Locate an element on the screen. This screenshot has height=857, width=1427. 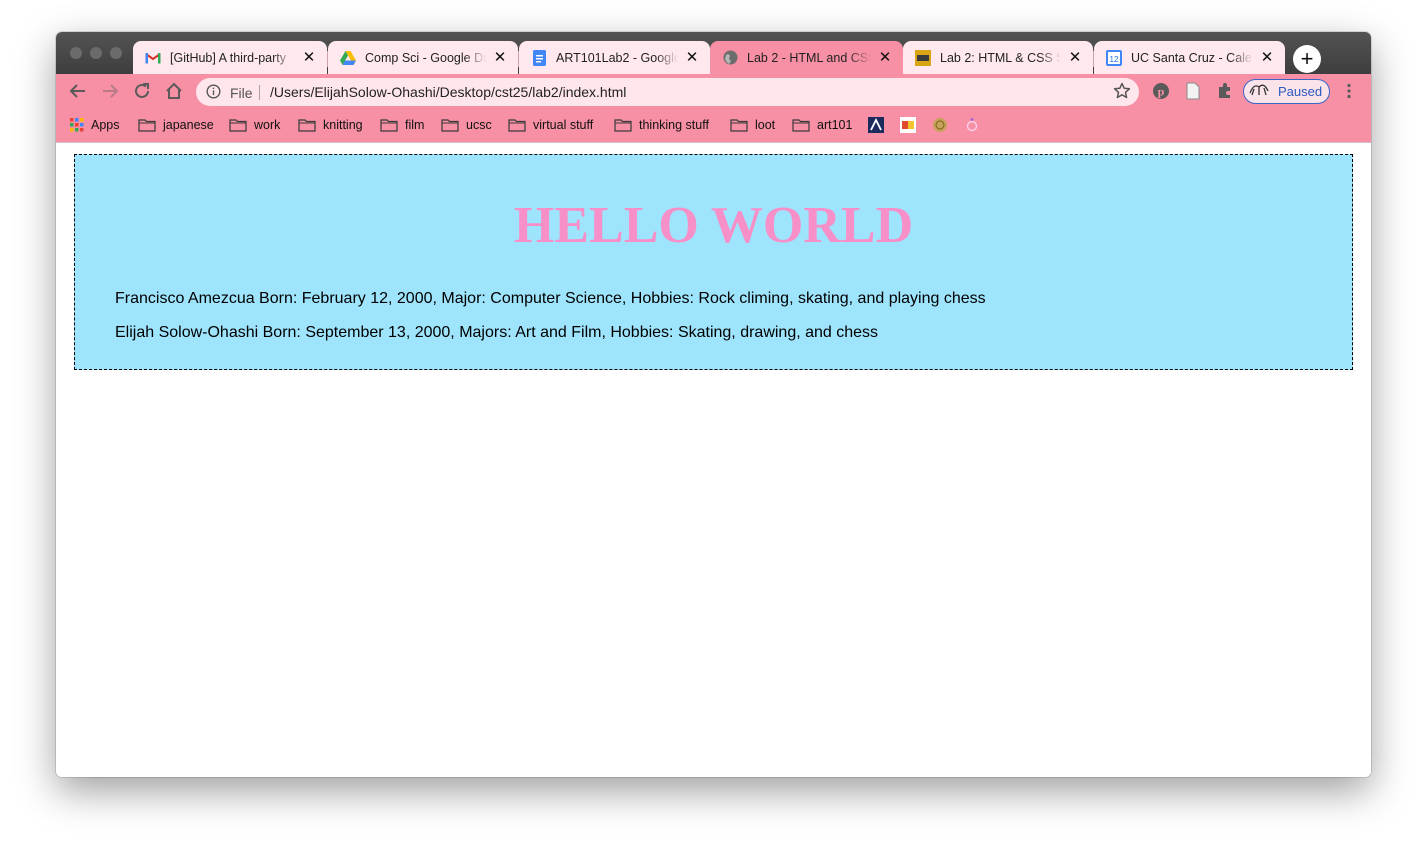
tab-github-email: [GitHub] A third-party ✕ is located at coordinates (230, 57).